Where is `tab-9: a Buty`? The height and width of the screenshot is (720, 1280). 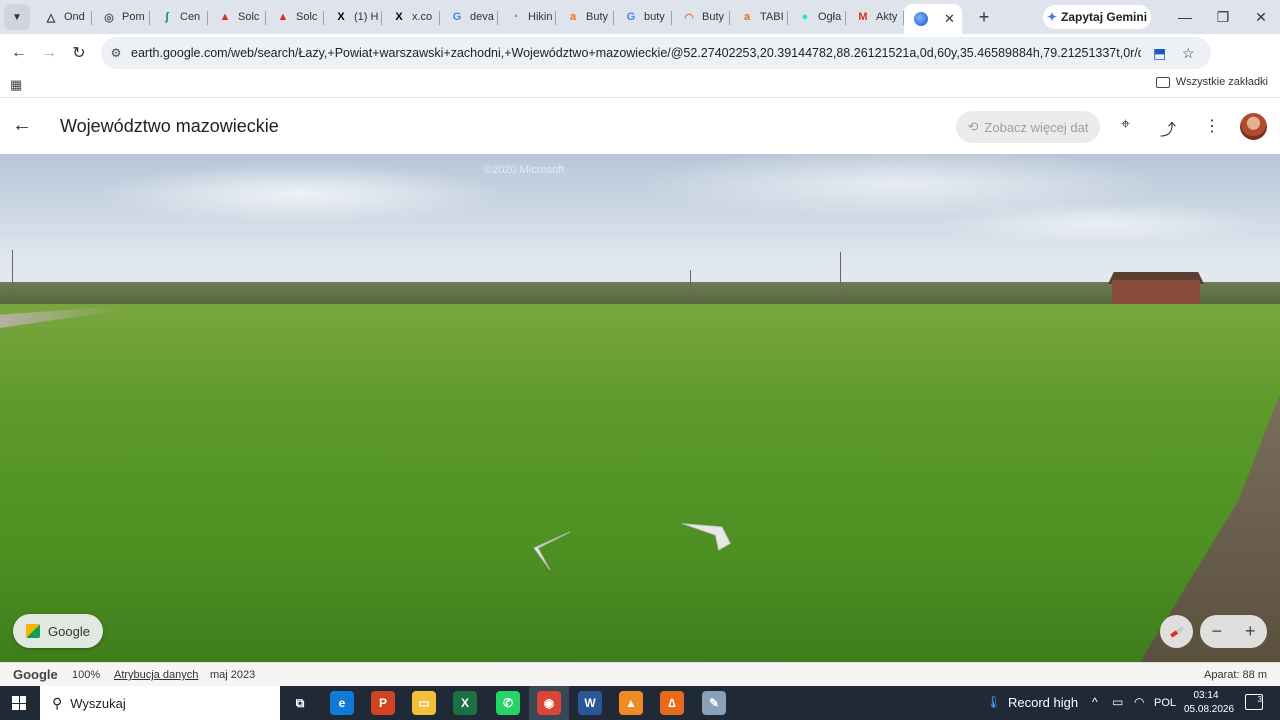
tab-9: a Buty is located at coordinates (585, 17).